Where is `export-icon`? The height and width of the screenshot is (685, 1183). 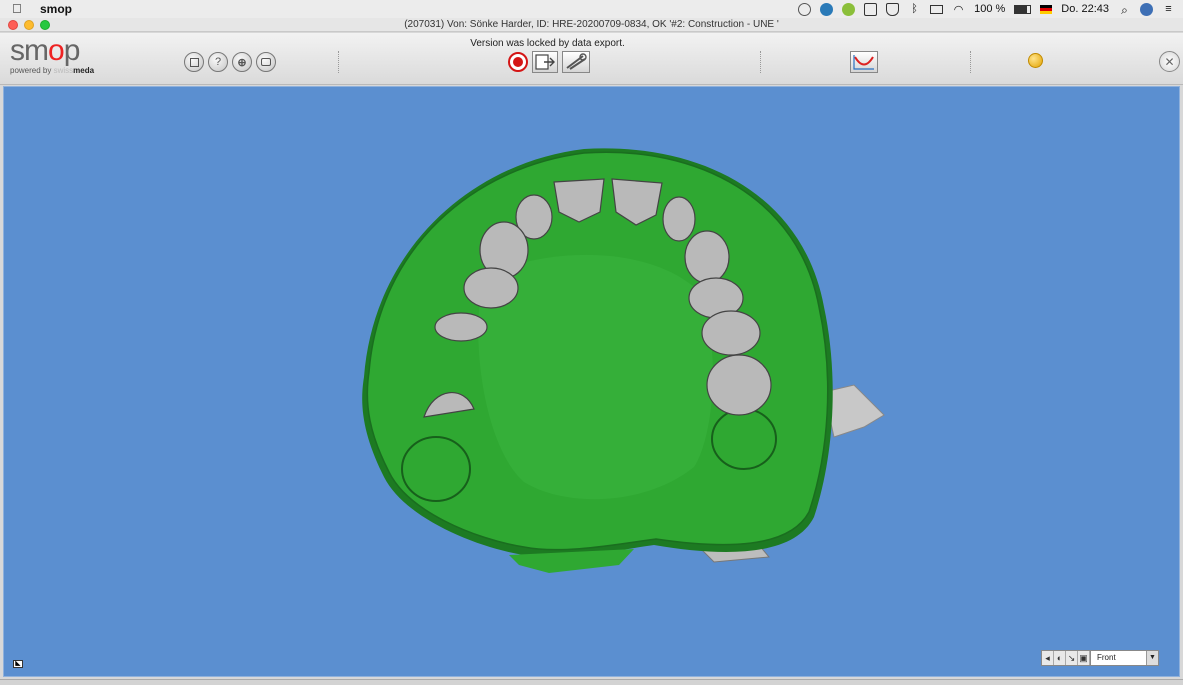 export-icon is located at coordinates (545, 62).